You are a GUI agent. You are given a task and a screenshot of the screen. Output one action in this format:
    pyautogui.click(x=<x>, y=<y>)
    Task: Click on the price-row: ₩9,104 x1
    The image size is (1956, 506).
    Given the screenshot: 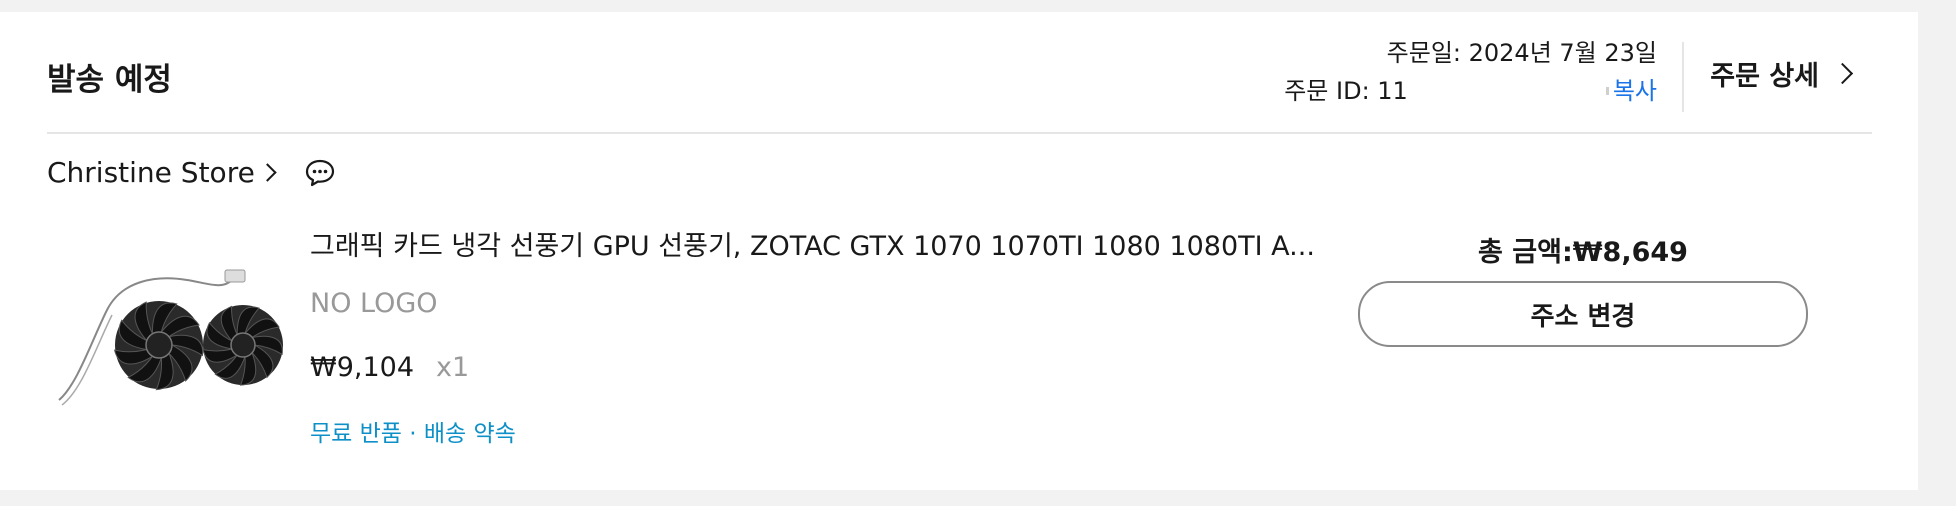 What is the action you would take?
    pyautogui.click(x=389, y=367)
    